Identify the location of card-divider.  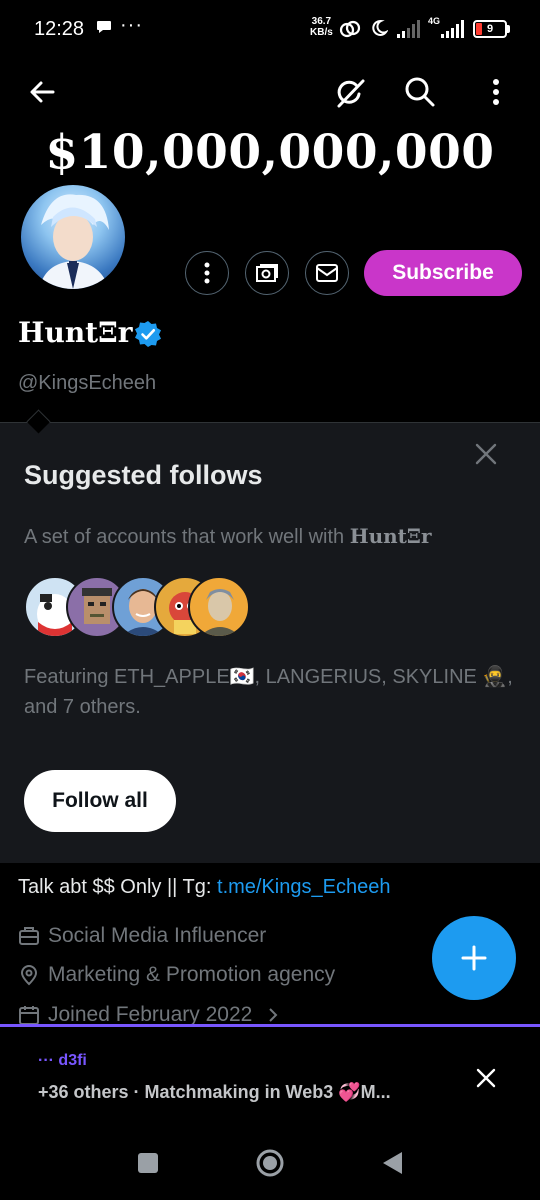
(270, 422).